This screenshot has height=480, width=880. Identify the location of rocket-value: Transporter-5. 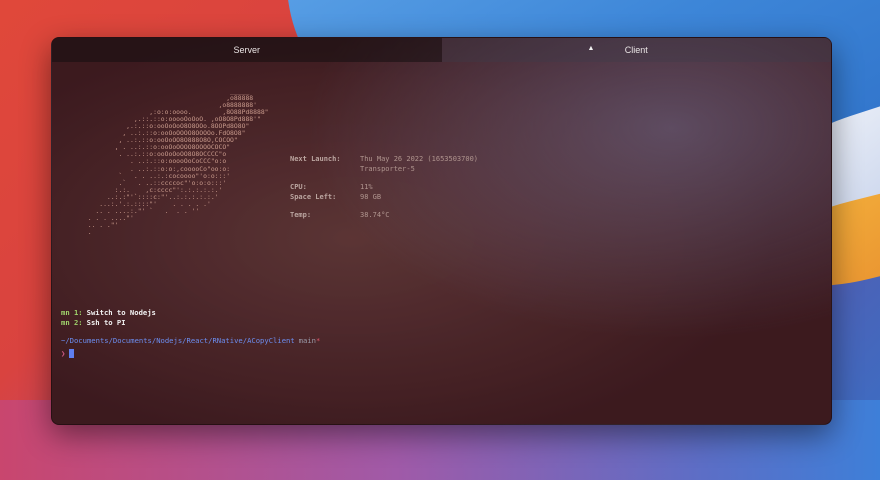
(387, 169).